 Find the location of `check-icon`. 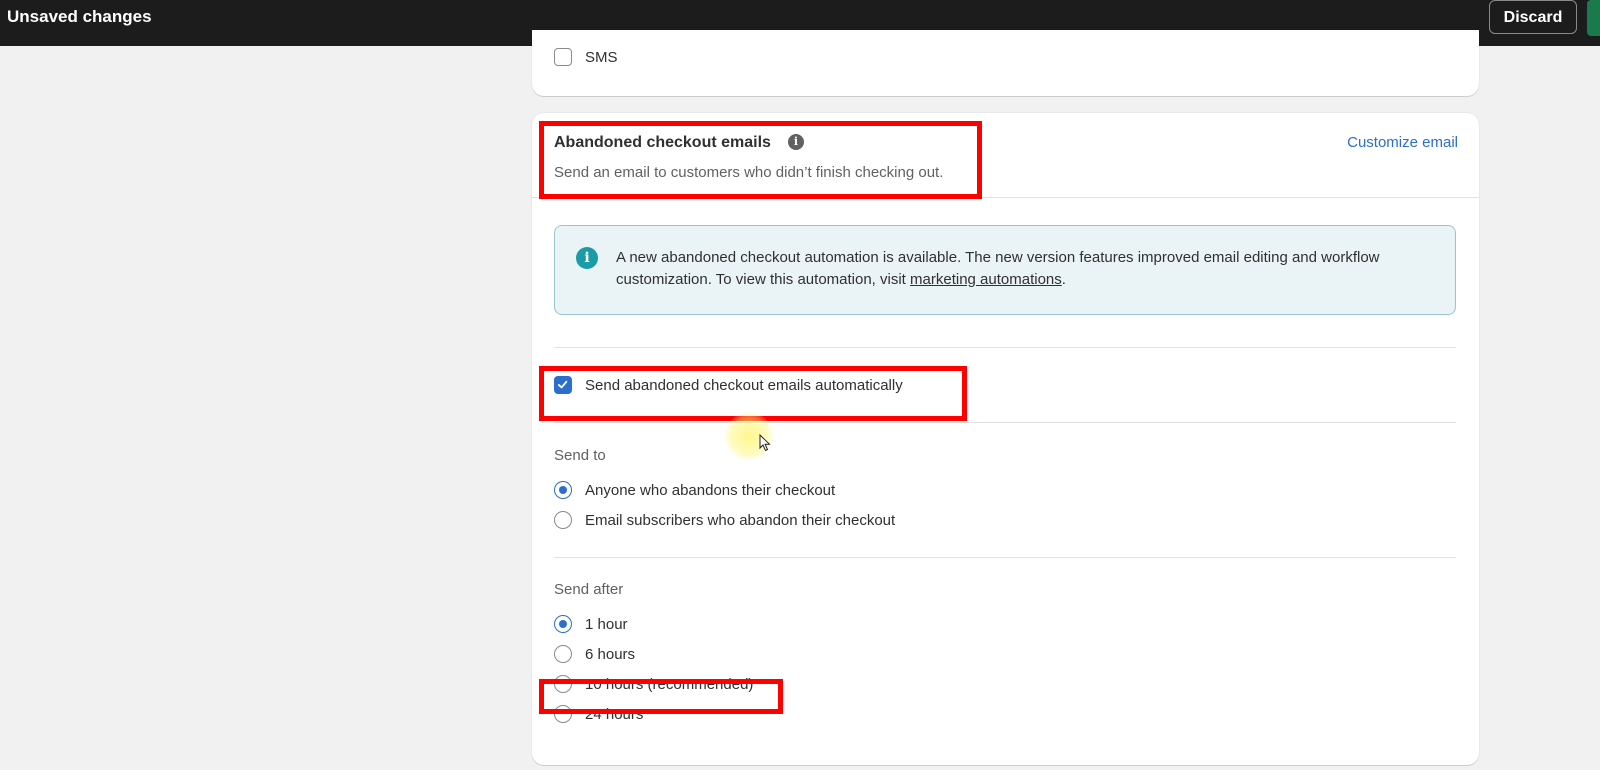

check-icon is located at coordinates (562, 384).